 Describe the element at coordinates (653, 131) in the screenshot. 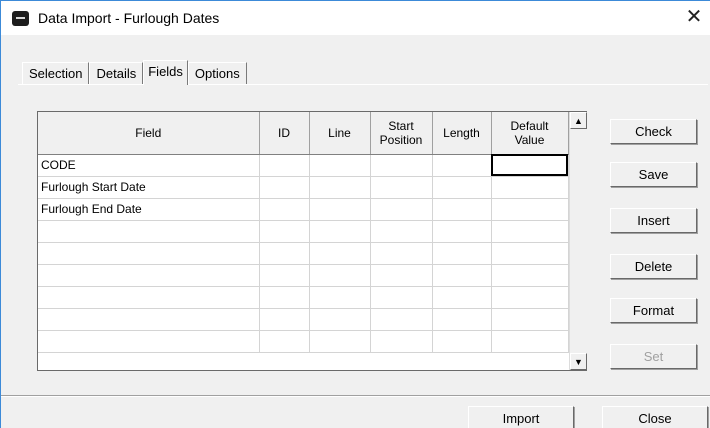

I see `check-button: Check` at that location.